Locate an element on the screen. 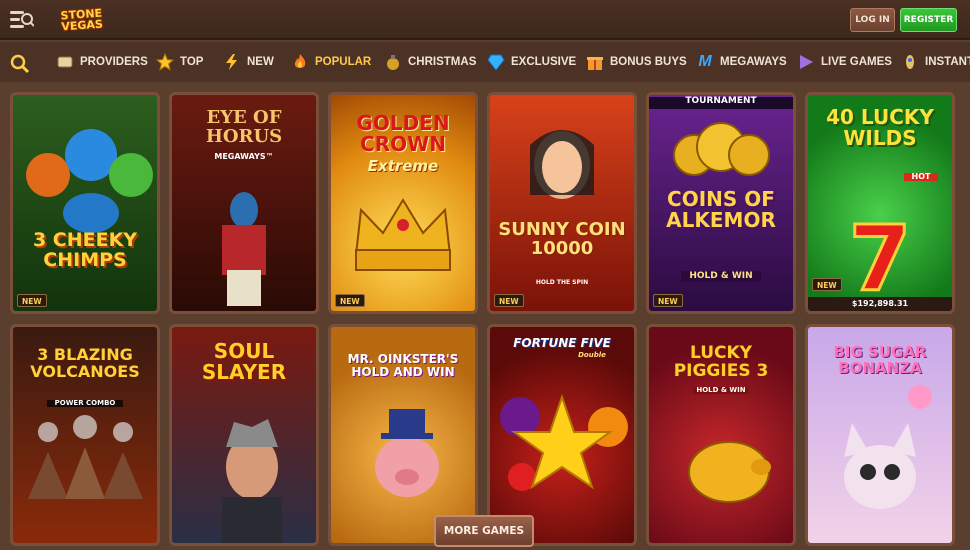  gift-icon is located at coordinates (595, 62).